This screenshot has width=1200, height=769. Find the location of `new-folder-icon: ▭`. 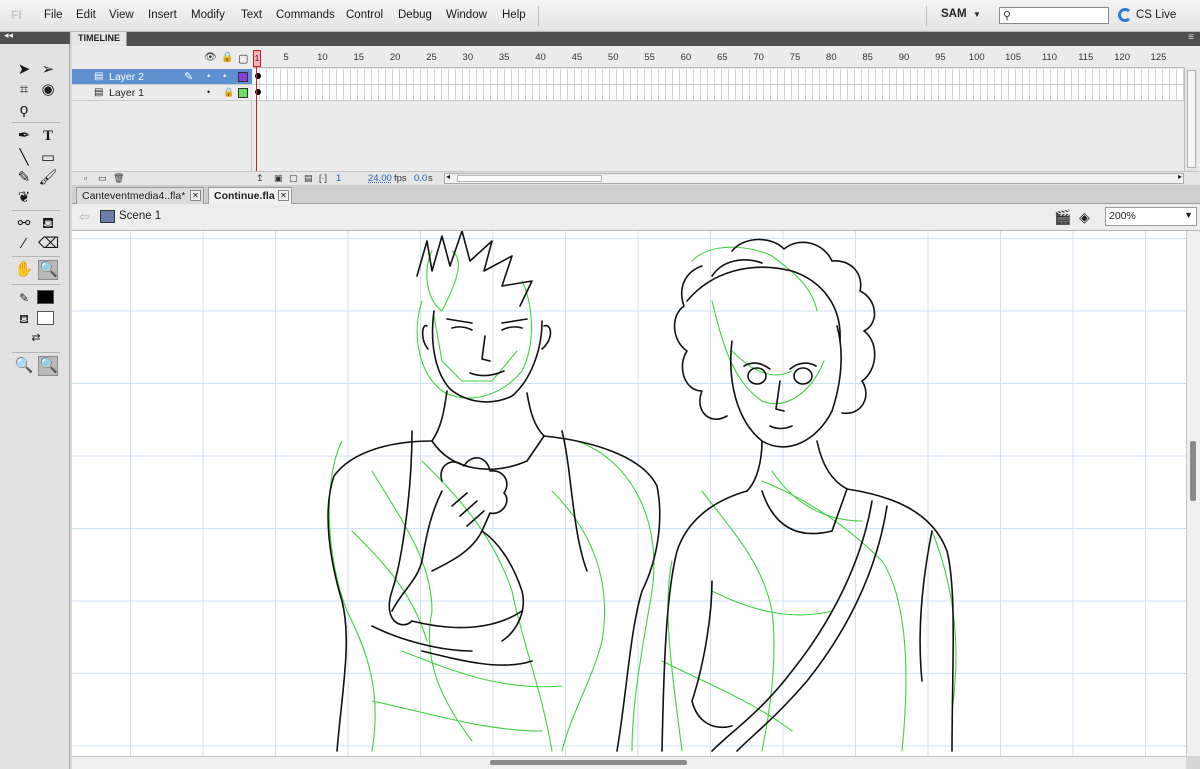

new-folder-icon: ▭ is located at coordinates (102, 178).